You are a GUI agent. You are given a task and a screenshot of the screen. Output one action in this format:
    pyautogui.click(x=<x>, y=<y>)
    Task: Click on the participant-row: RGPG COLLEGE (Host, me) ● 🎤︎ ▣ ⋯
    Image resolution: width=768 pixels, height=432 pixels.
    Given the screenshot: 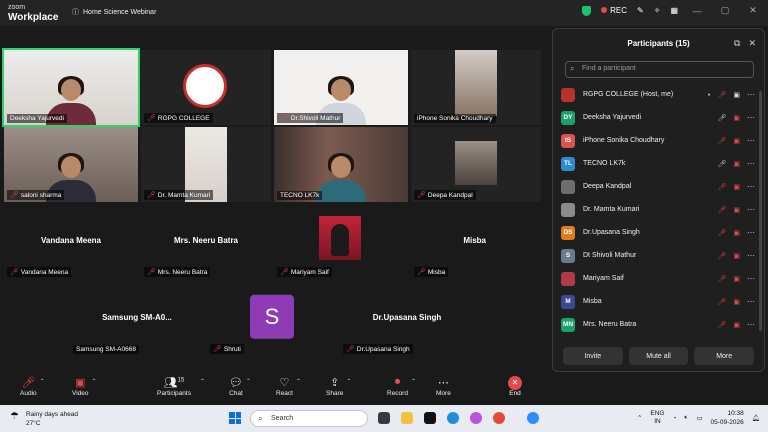 What is the action you would take?
    pyautogui.click(x=660, y=94)
    